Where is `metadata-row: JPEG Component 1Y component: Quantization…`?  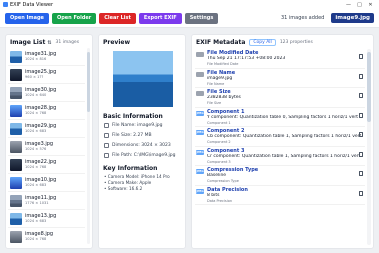 metadata-row: JPEG Component 1Y component: Quantization… is located at coordinates (280, 117).